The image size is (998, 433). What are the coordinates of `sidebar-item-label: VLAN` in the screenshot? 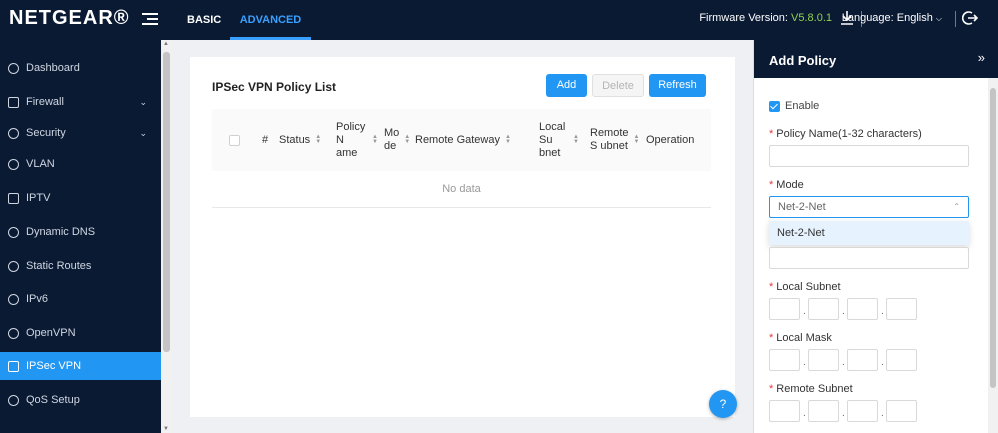 It's located at (40, 164).